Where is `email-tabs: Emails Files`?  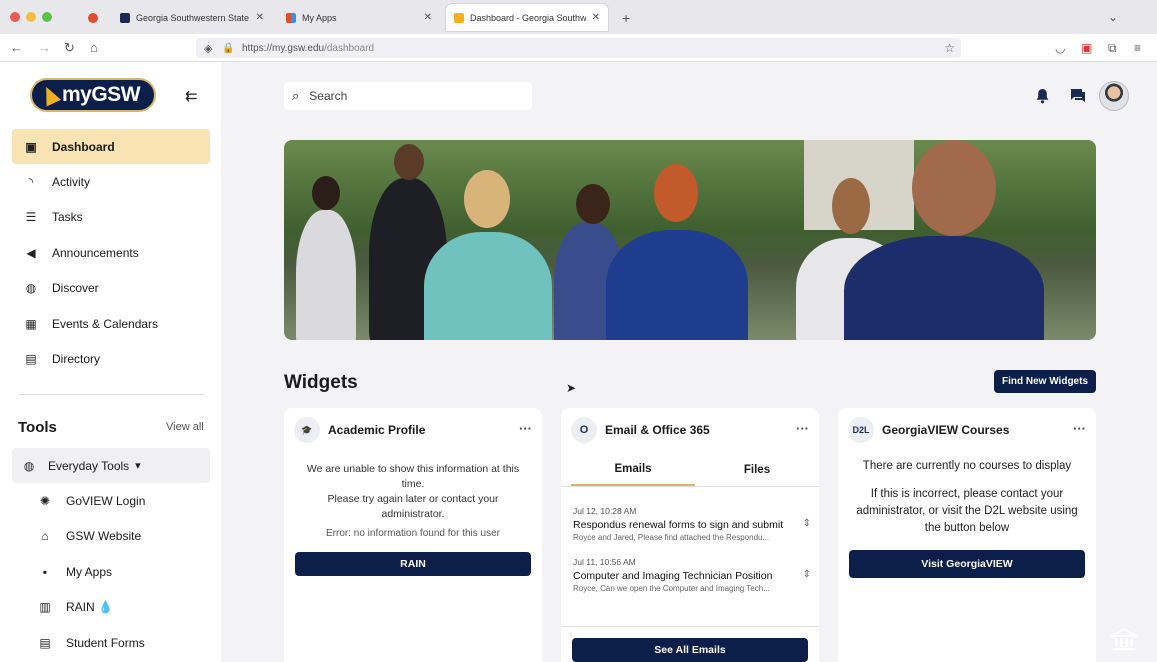
email-tabs: Emails Files is located at coordinates (690, 470).